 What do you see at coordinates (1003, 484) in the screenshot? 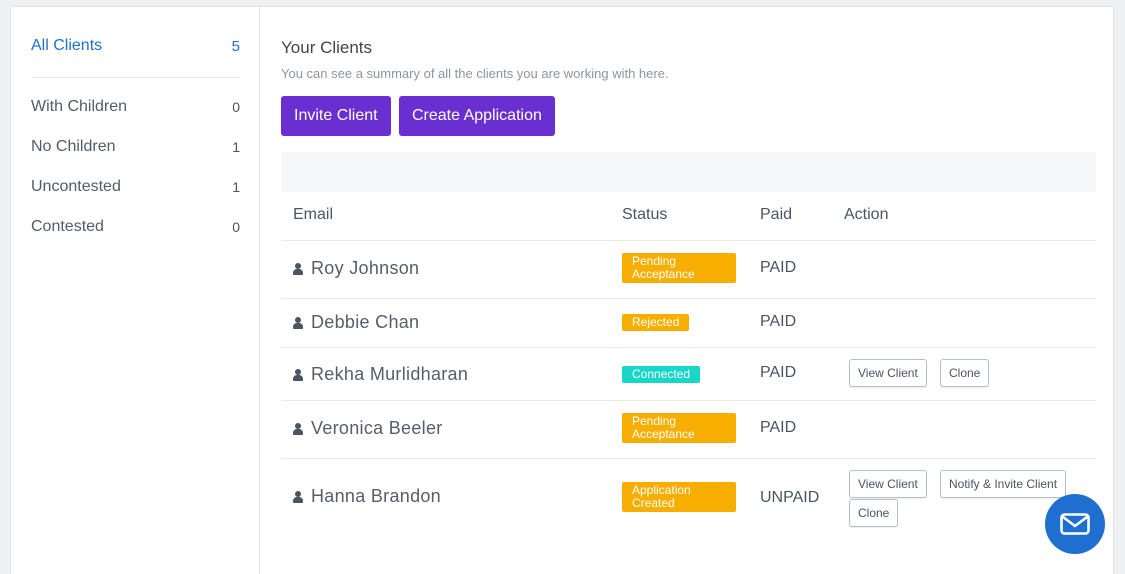
I see `notify-invite-client-button: Notify & Invite Client` at bounding box center [1003, 484].